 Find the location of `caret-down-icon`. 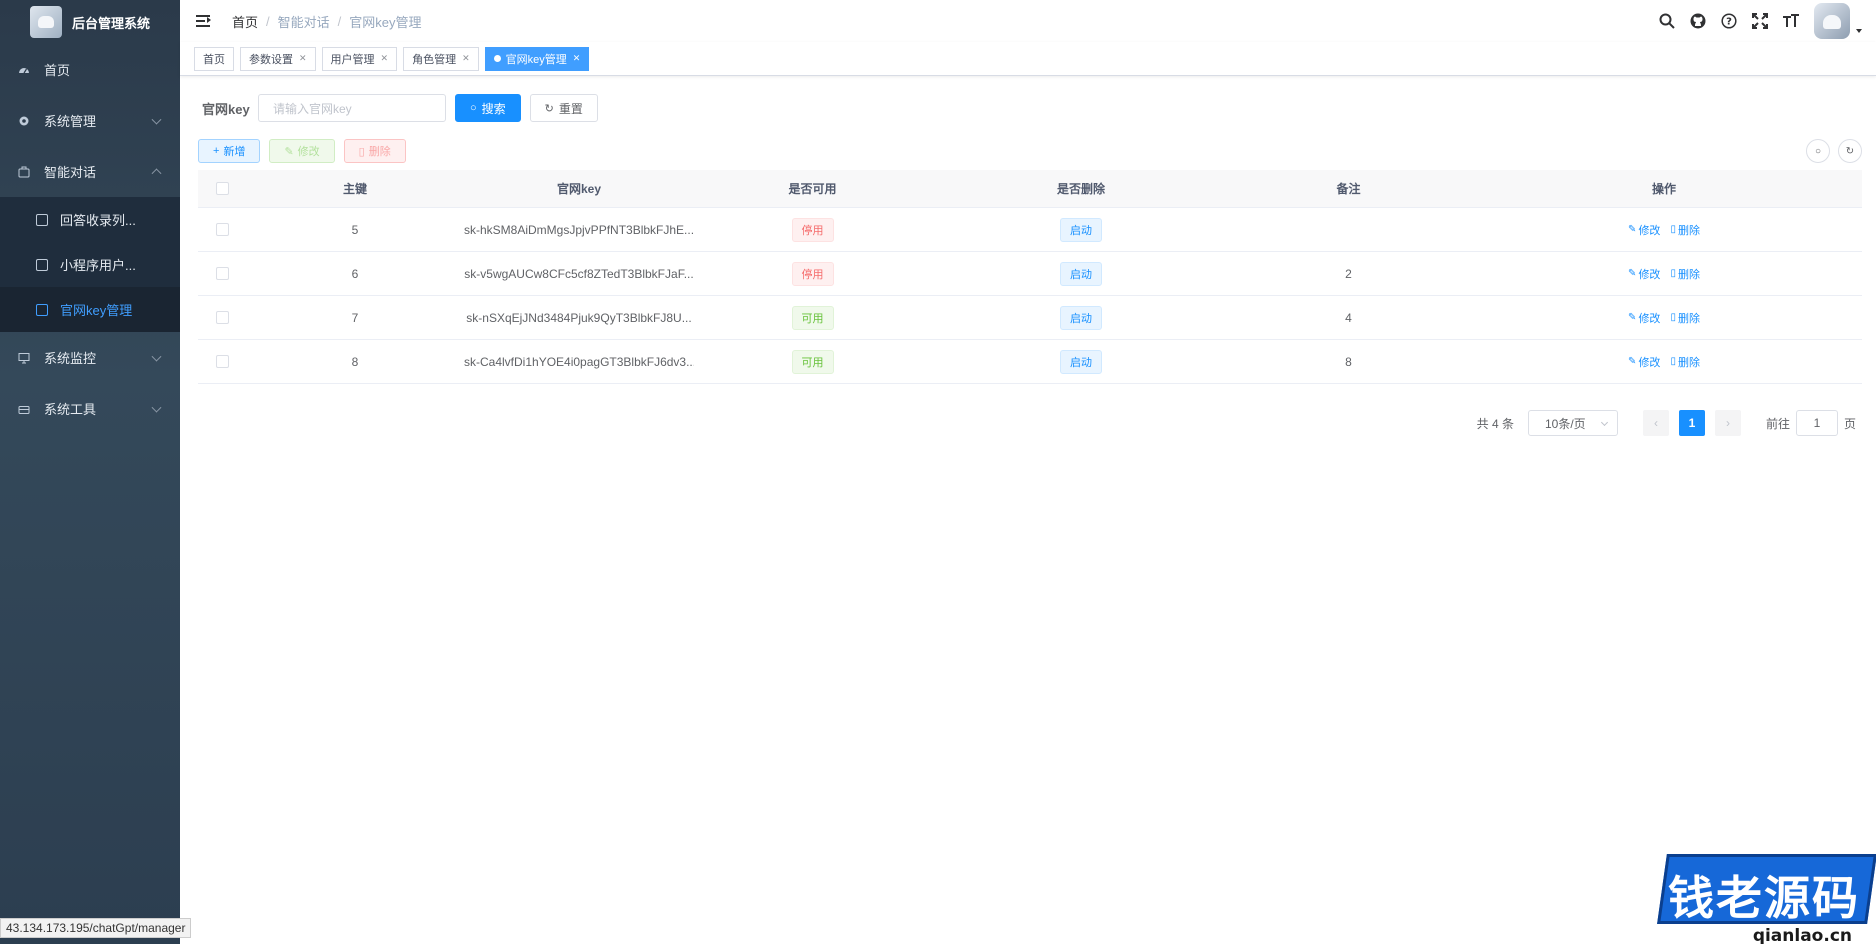

caret-down-icon is located at coordinates (1859, 31).